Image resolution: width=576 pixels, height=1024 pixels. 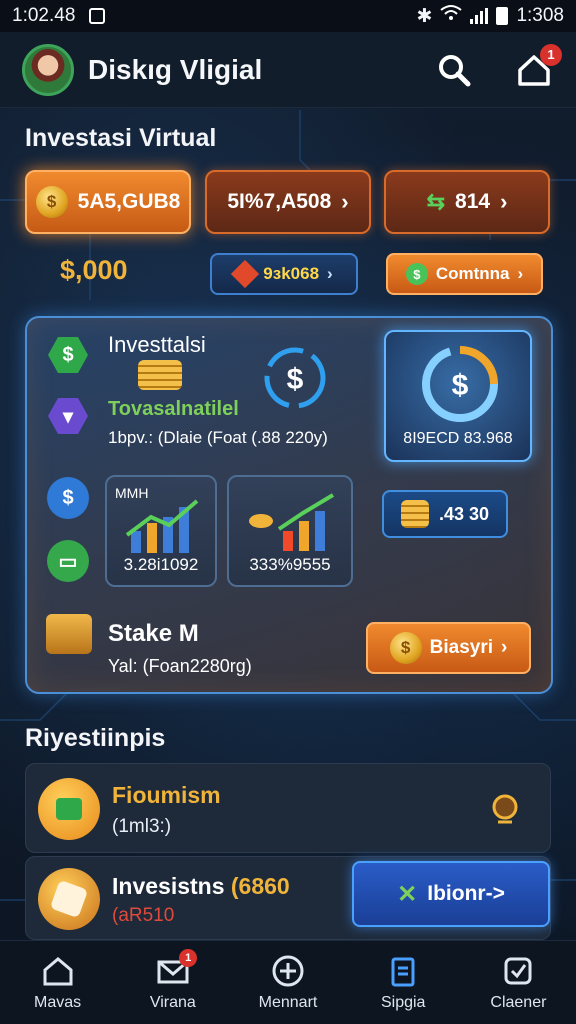 What do you see at coordinates (175, 69) in the screenshot?
I see `app-title: Diskıg Vligial` at bounding box center [175, 69].